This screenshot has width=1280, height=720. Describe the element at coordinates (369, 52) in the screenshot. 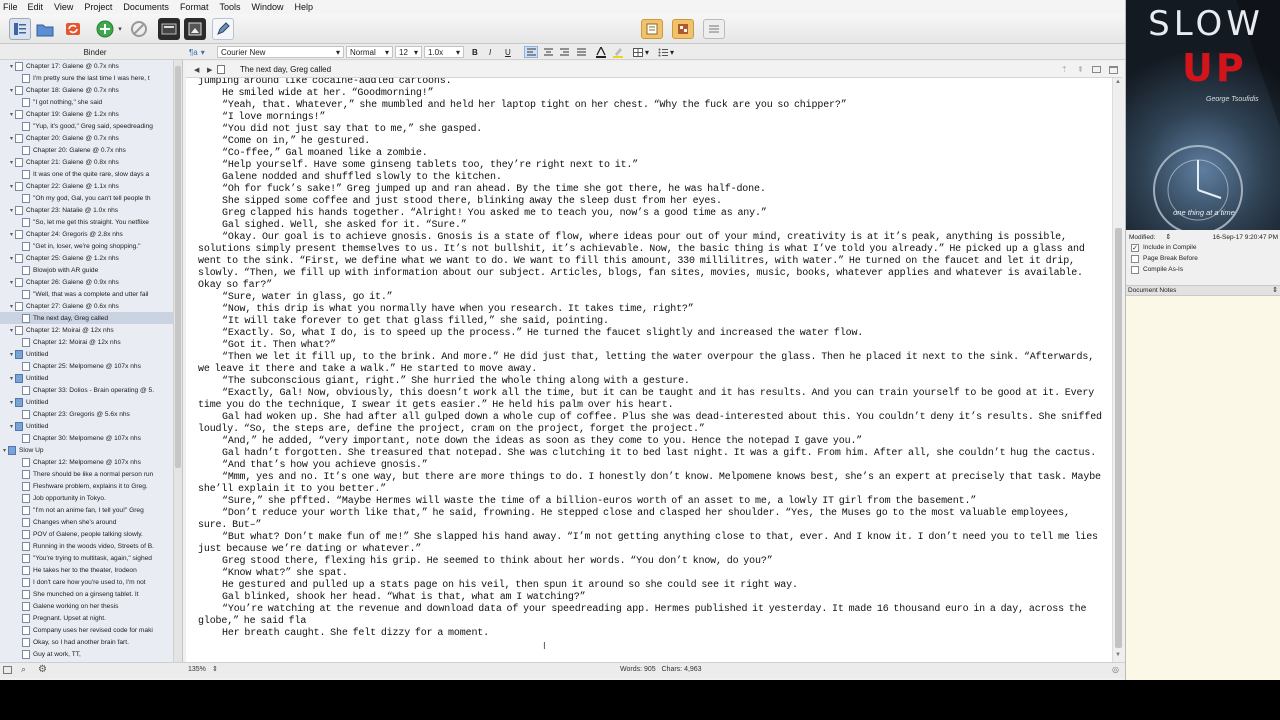

I see `typeface-style-select: Normal ▾` at that location.